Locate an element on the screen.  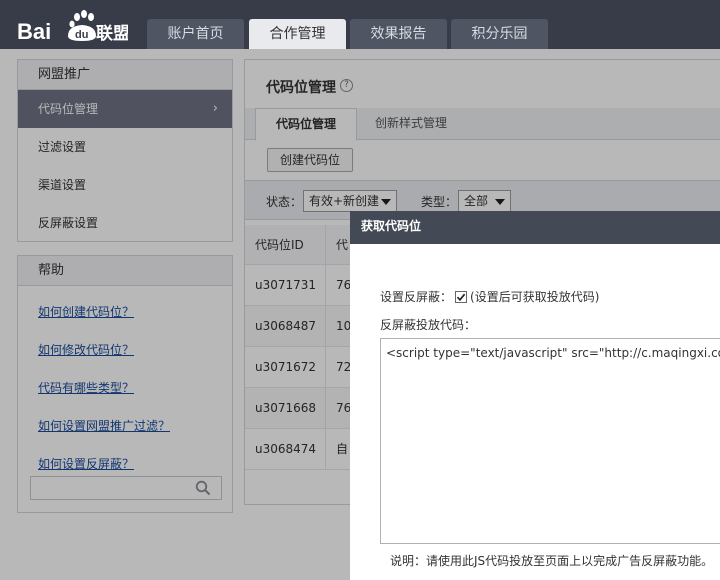
anti-block-setting-row: 设置反屏蔽： (设置后可获取投放代码) is located at coordinates (489, 296).